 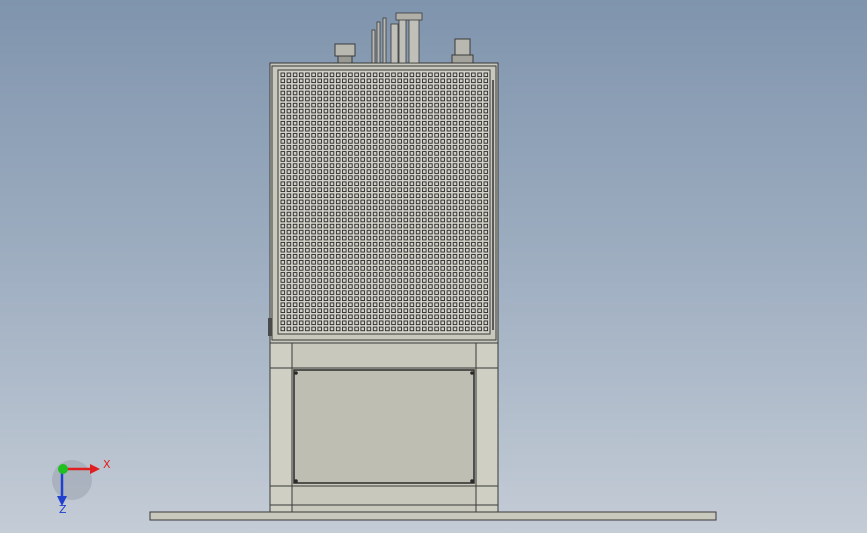 What do you see at coordinates (81, 487) in the screenshot?
I see `orientation-triad: X Z` at bounding box center [81, 487].